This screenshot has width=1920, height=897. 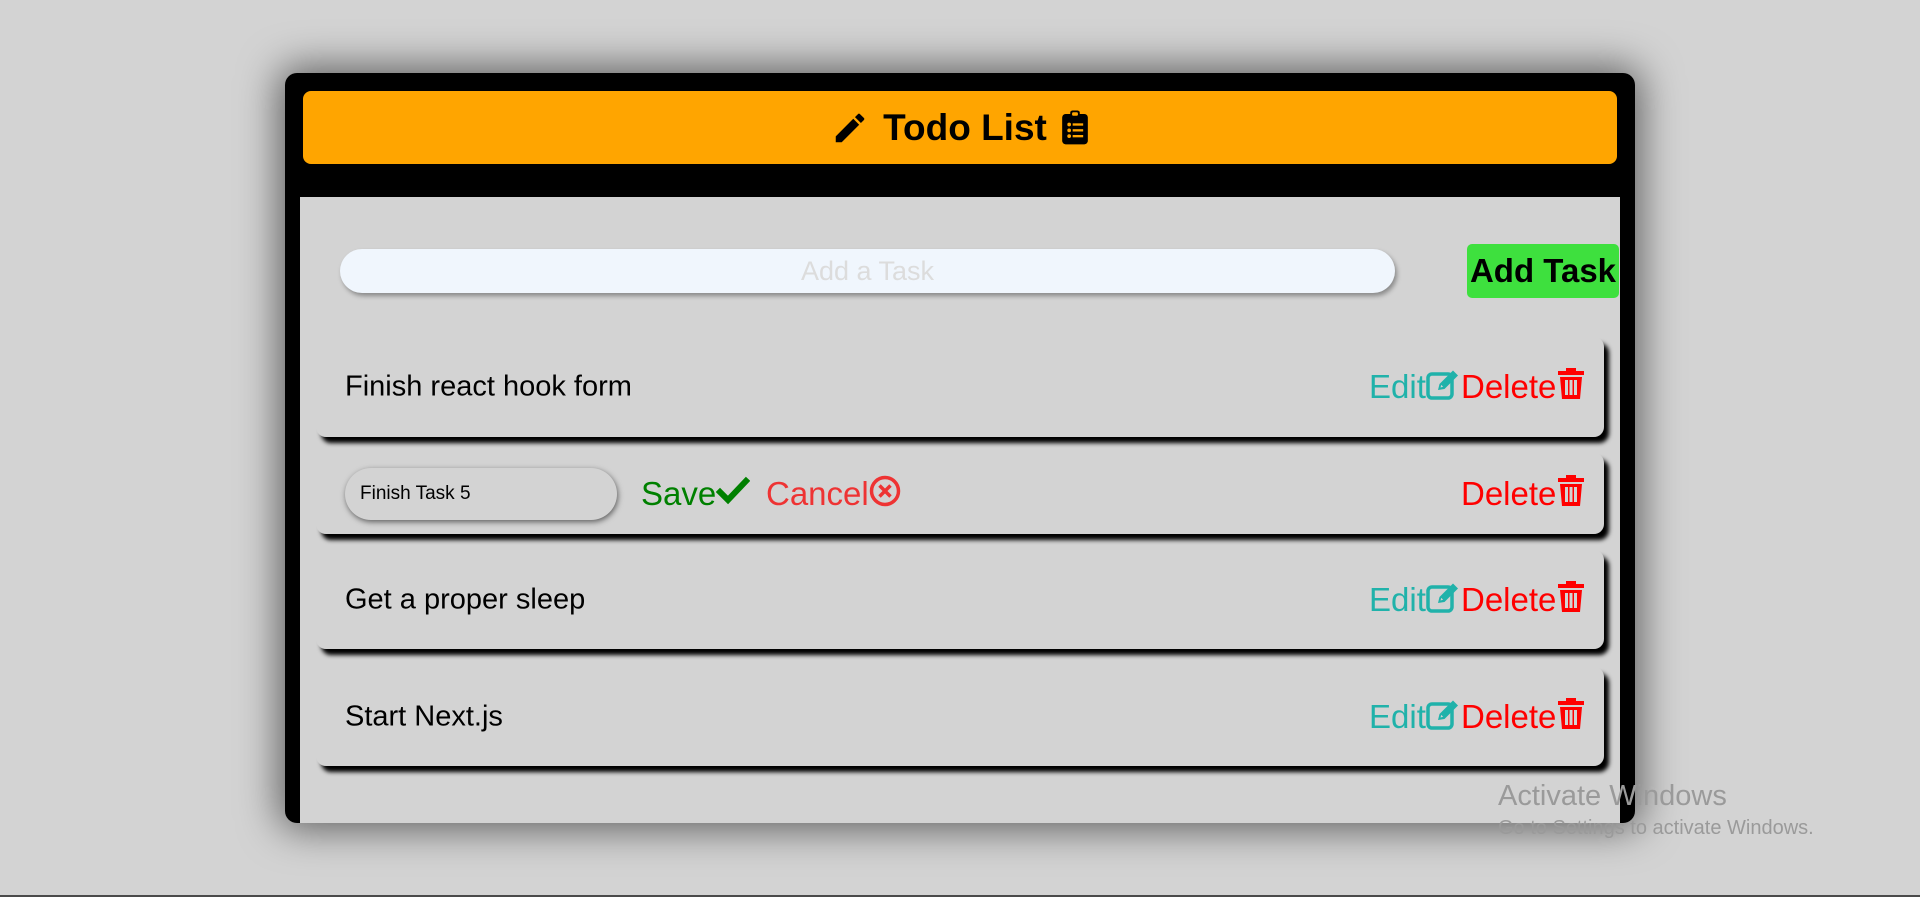 What do you see at coordinates (960, 599) in the screenshot?
I see `task-item: Get a proper sleep Edit Delete` at bounding box center [960, 599].